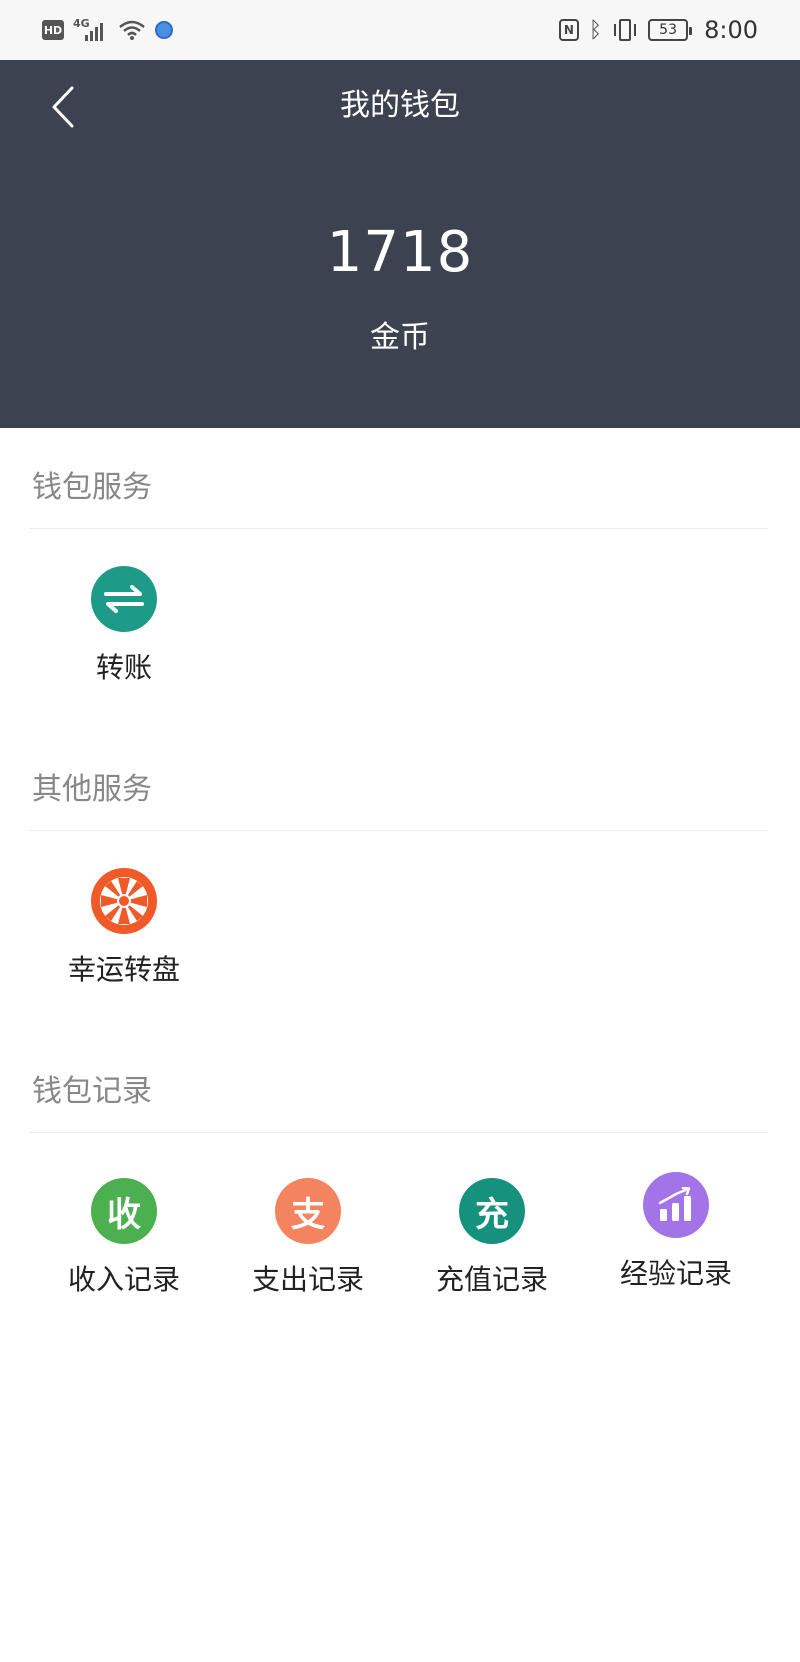 The width and height of the screenshot is (800, 1662). Describe the element at coordinates (124, 599) in the screenshot. I see `transfer-icon` at that location.